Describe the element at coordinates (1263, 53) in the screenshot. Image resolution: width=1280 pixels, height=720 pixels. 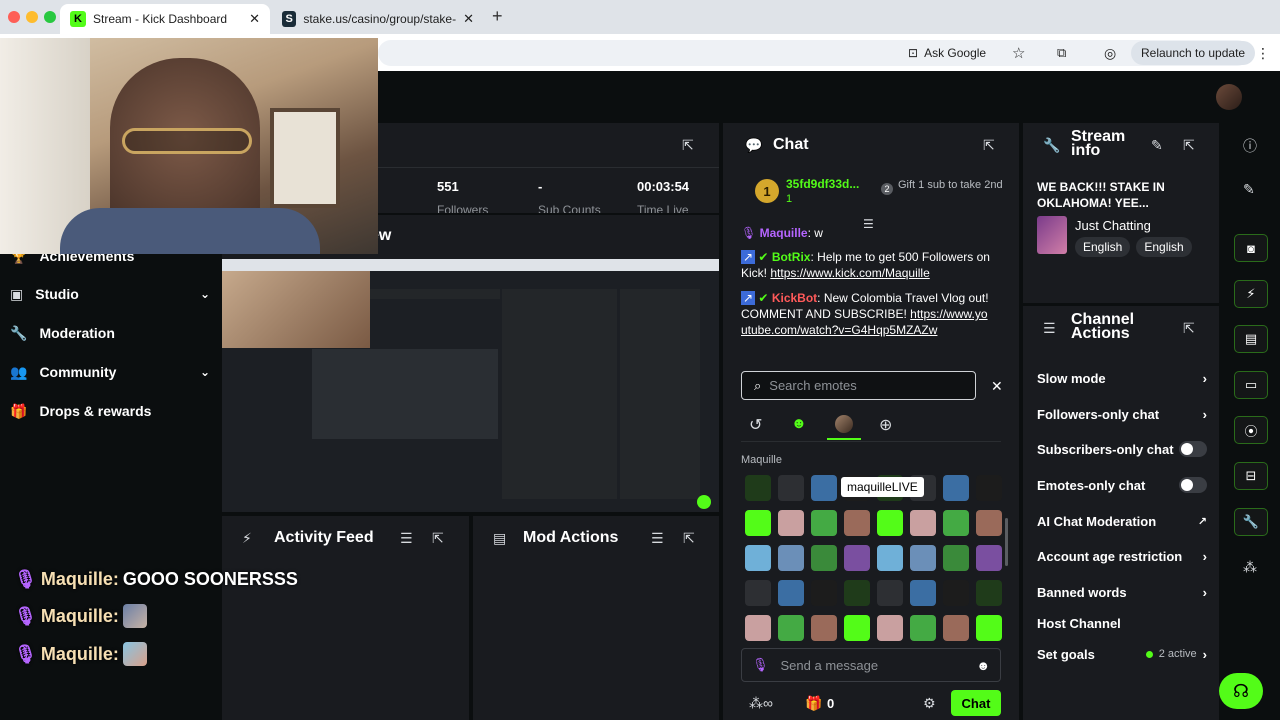
I see `browser-menu-icon: ⋮` at that location.